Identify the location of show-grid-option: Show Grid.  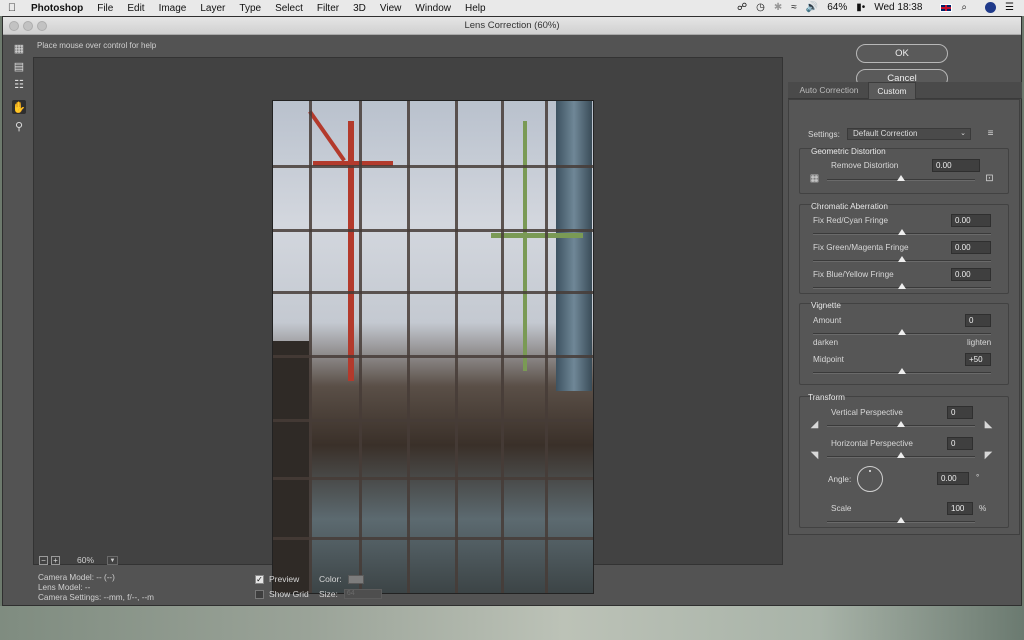
(282, 594).